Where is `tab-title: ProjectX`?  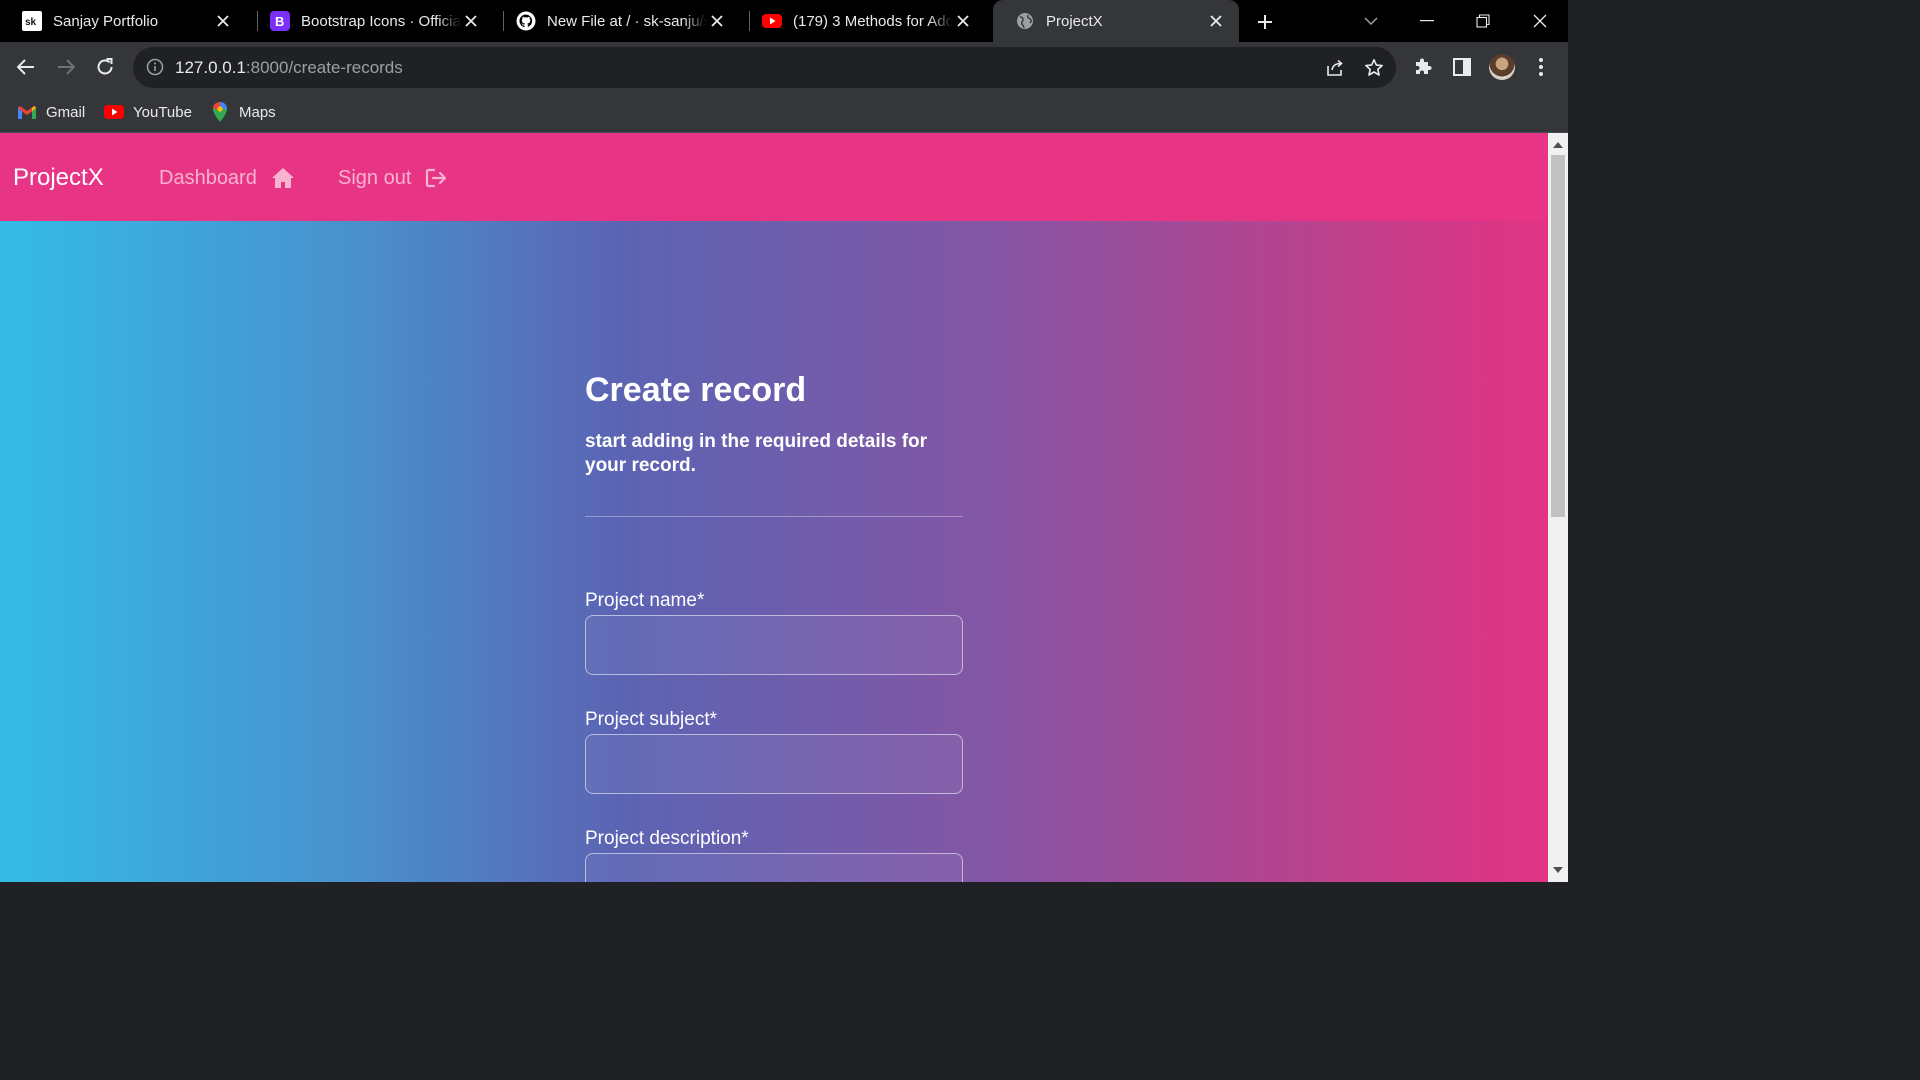
tab-title: ProjectX is located at coordinates (1074, 21).